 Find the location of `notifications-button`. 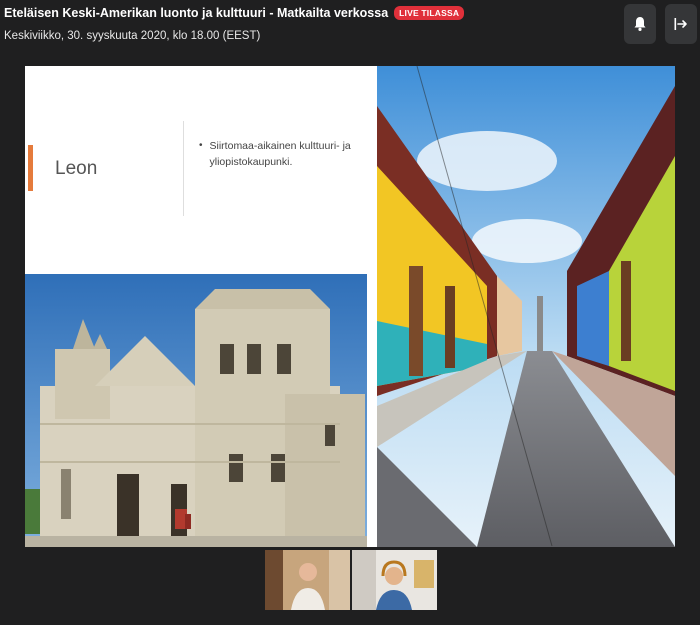

notifications-button is located at coordinates (640, 24).